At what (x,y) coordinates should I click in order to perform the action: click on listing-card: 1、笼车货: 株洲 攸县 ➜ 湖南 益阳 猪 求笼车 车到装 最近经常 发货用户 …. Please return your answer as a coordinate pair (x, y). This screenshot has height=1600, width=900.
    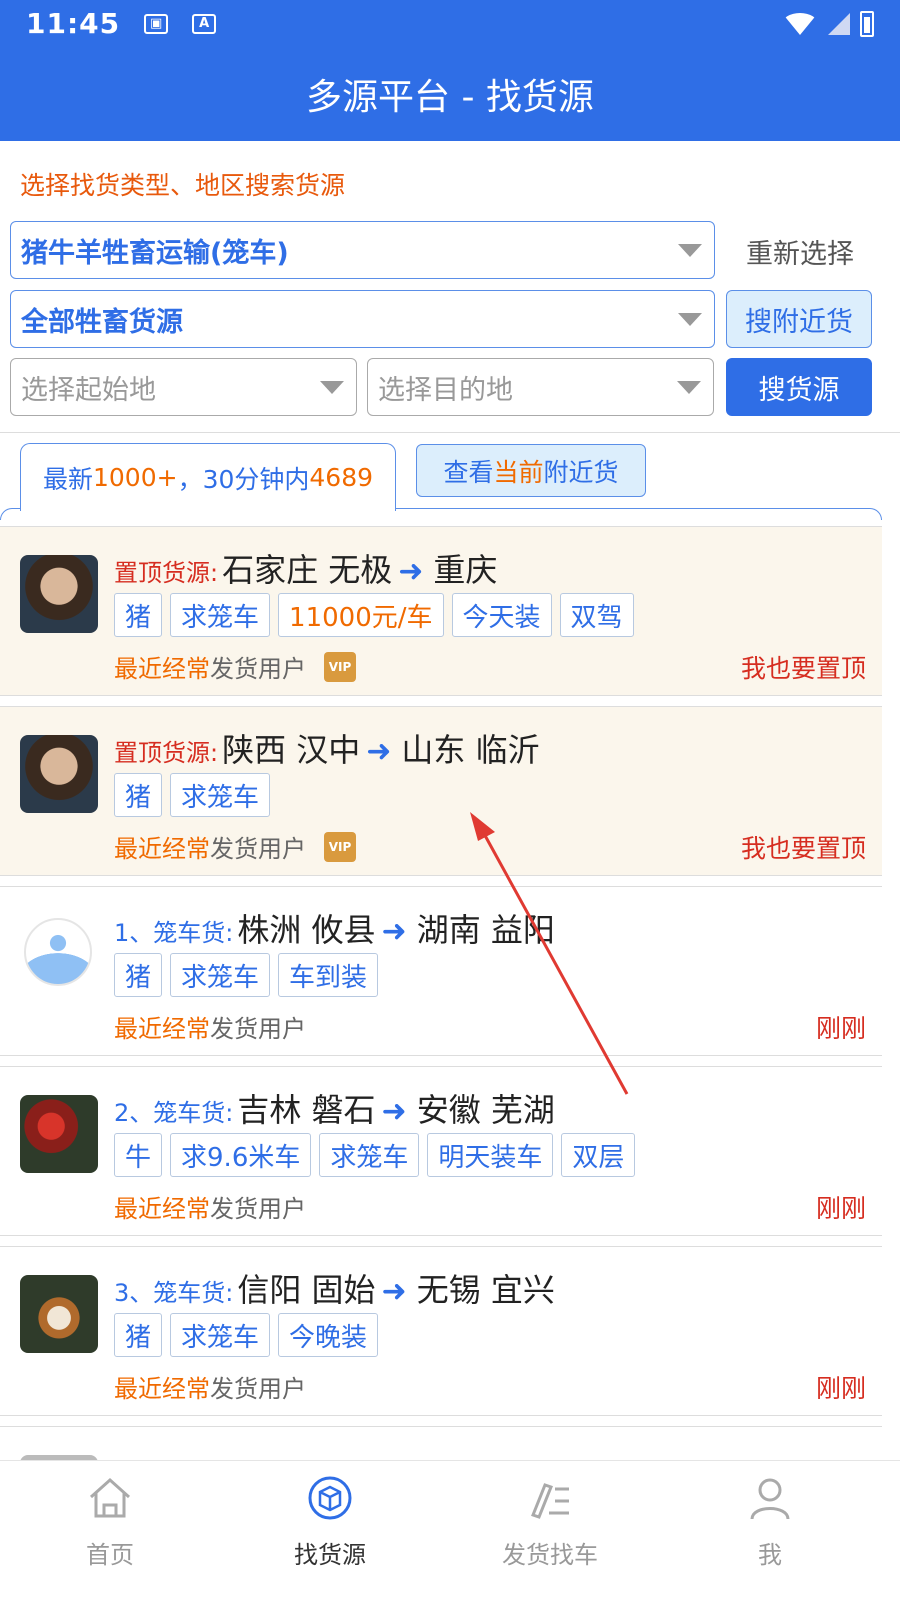
    Looking at the image, I should click on (441, 971).